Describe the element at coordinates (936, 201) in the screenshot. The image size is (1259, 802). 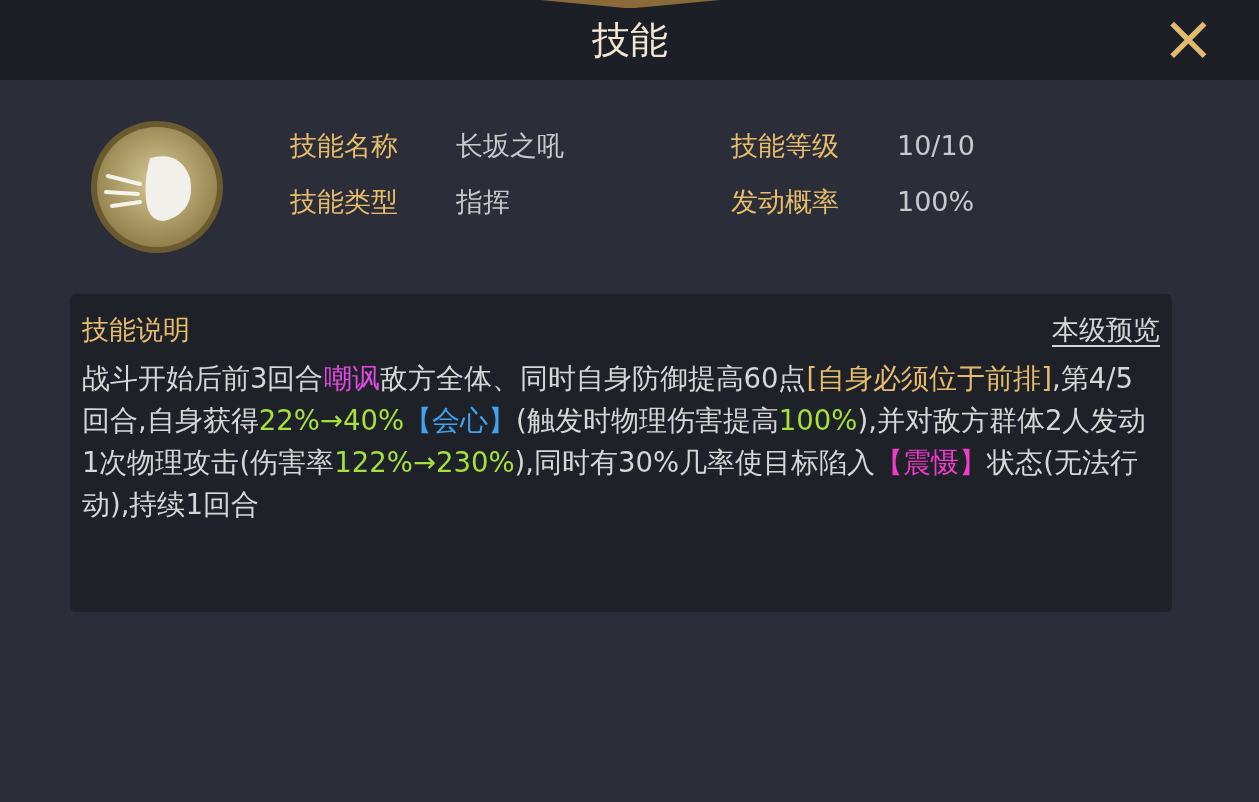
I see `field-value: 100%` at that location.